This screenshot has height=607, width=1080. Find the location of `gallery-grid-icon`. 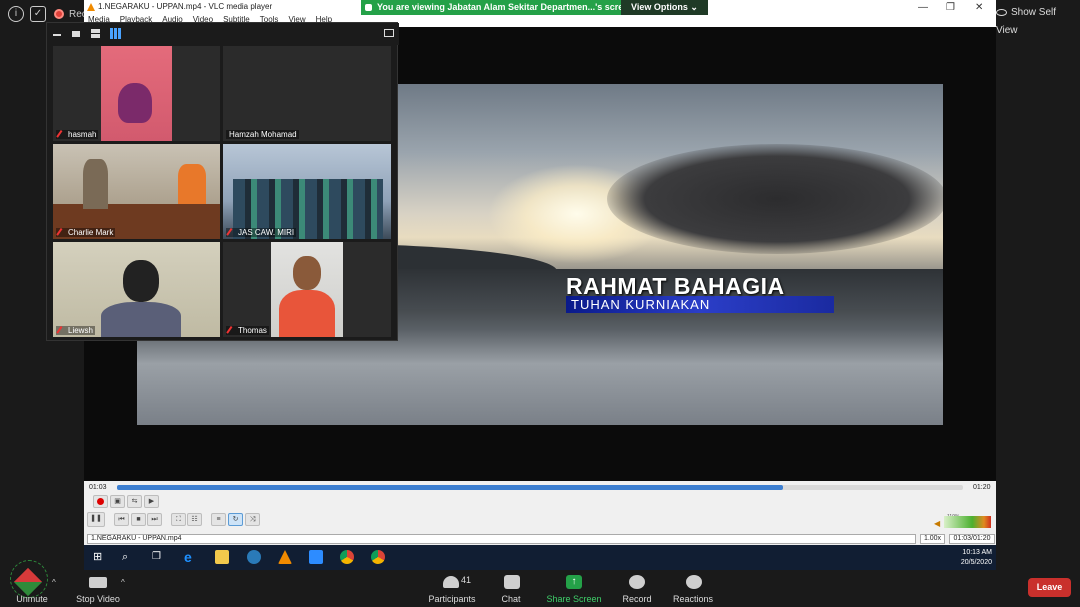

gallery-grid-icon is located at coordinates (115, 33).